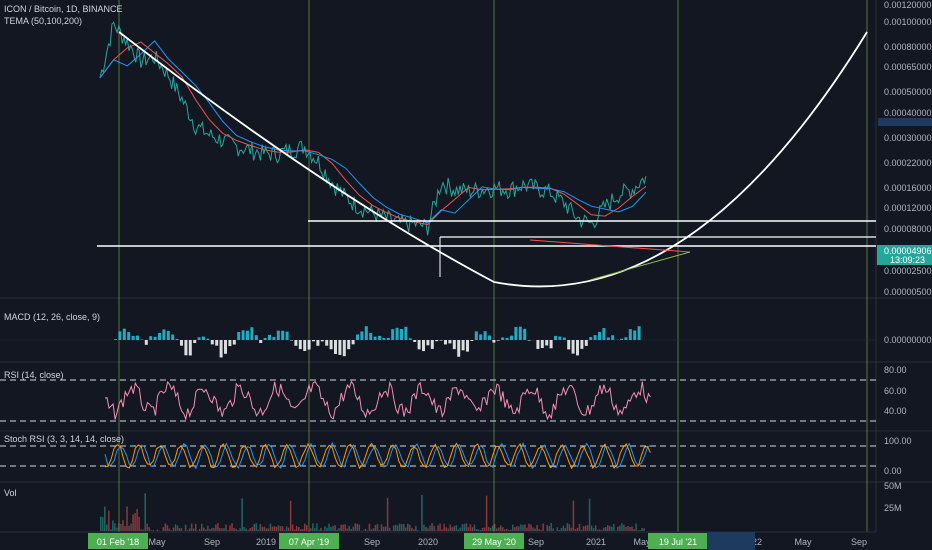 The width and height of the screenshot is (932, 550). I want to click on rsi-axis-80: 80.00, so click(895, 370).